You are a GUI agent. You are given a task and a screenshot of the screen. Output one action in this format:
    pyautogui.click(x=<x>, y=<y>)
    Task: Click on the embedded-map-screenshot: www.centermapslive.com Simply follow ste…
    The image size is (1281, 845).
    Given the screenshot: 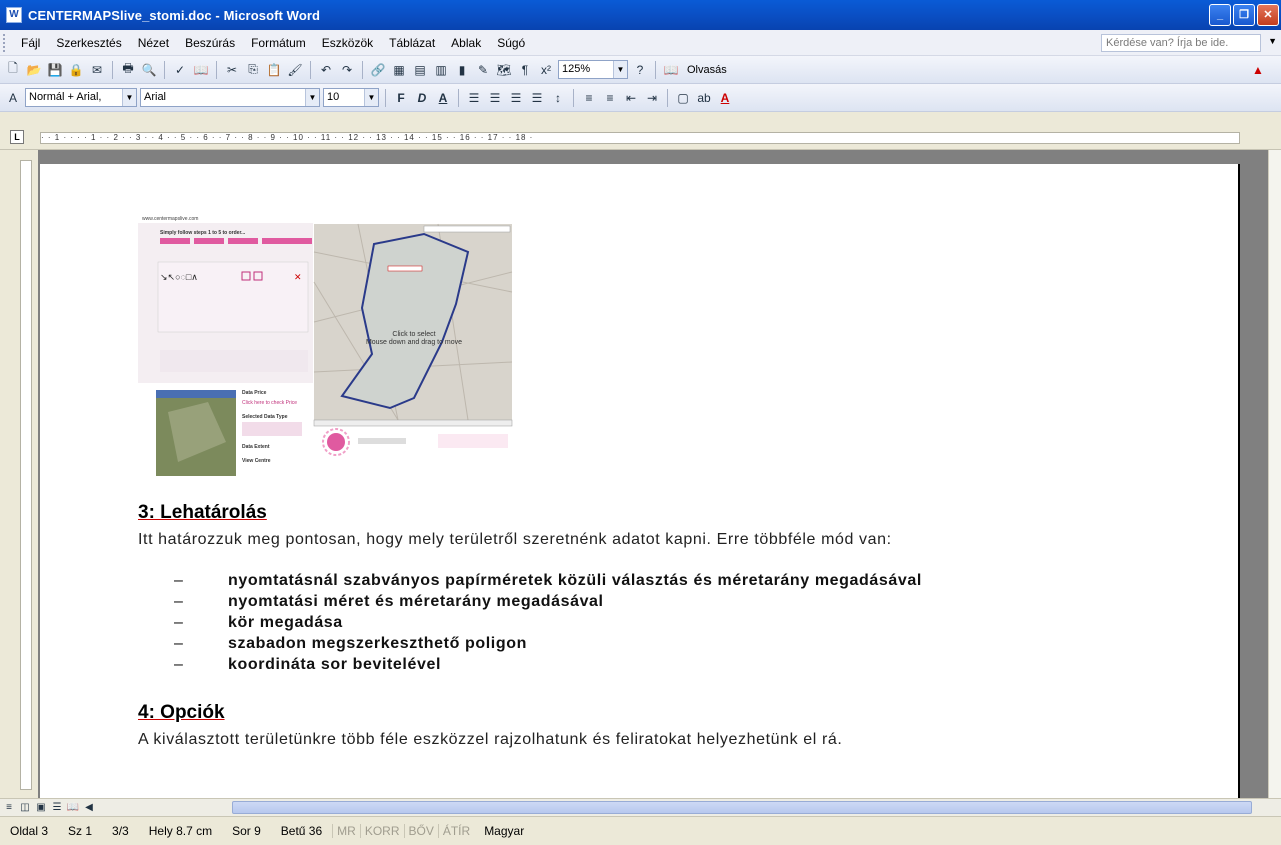 What is the action you would take?
    pyautogui.click(x=339, y=344)
    